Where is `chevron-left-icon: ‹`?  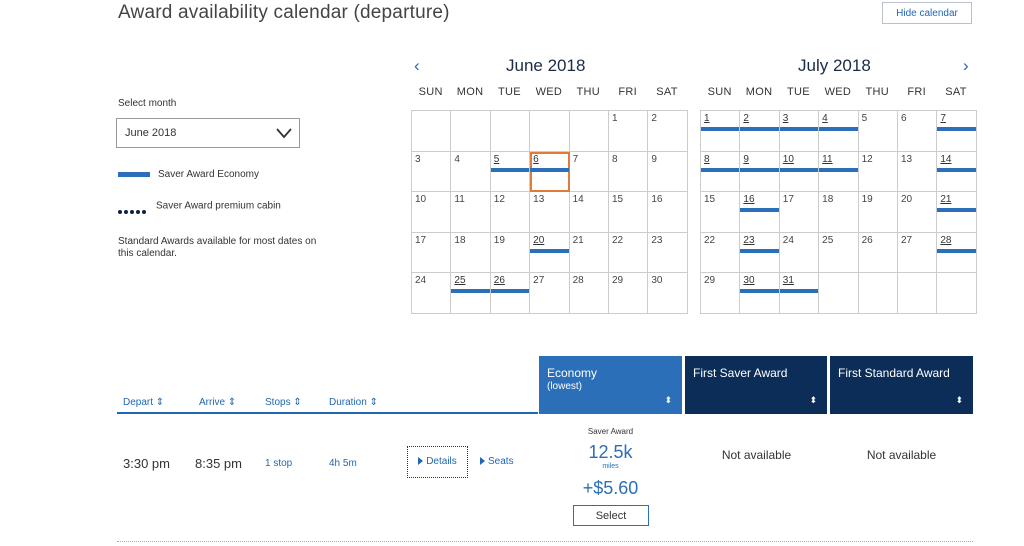 chevron-left-icon: ‹ is located at coordinates (417, 66).